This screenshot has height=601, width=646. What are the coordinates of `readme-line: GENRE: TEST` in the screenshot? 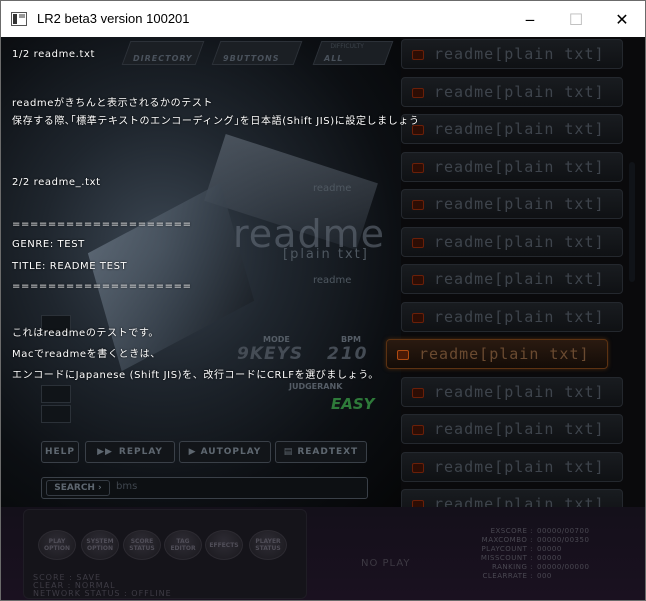 It's located at (48, 244).